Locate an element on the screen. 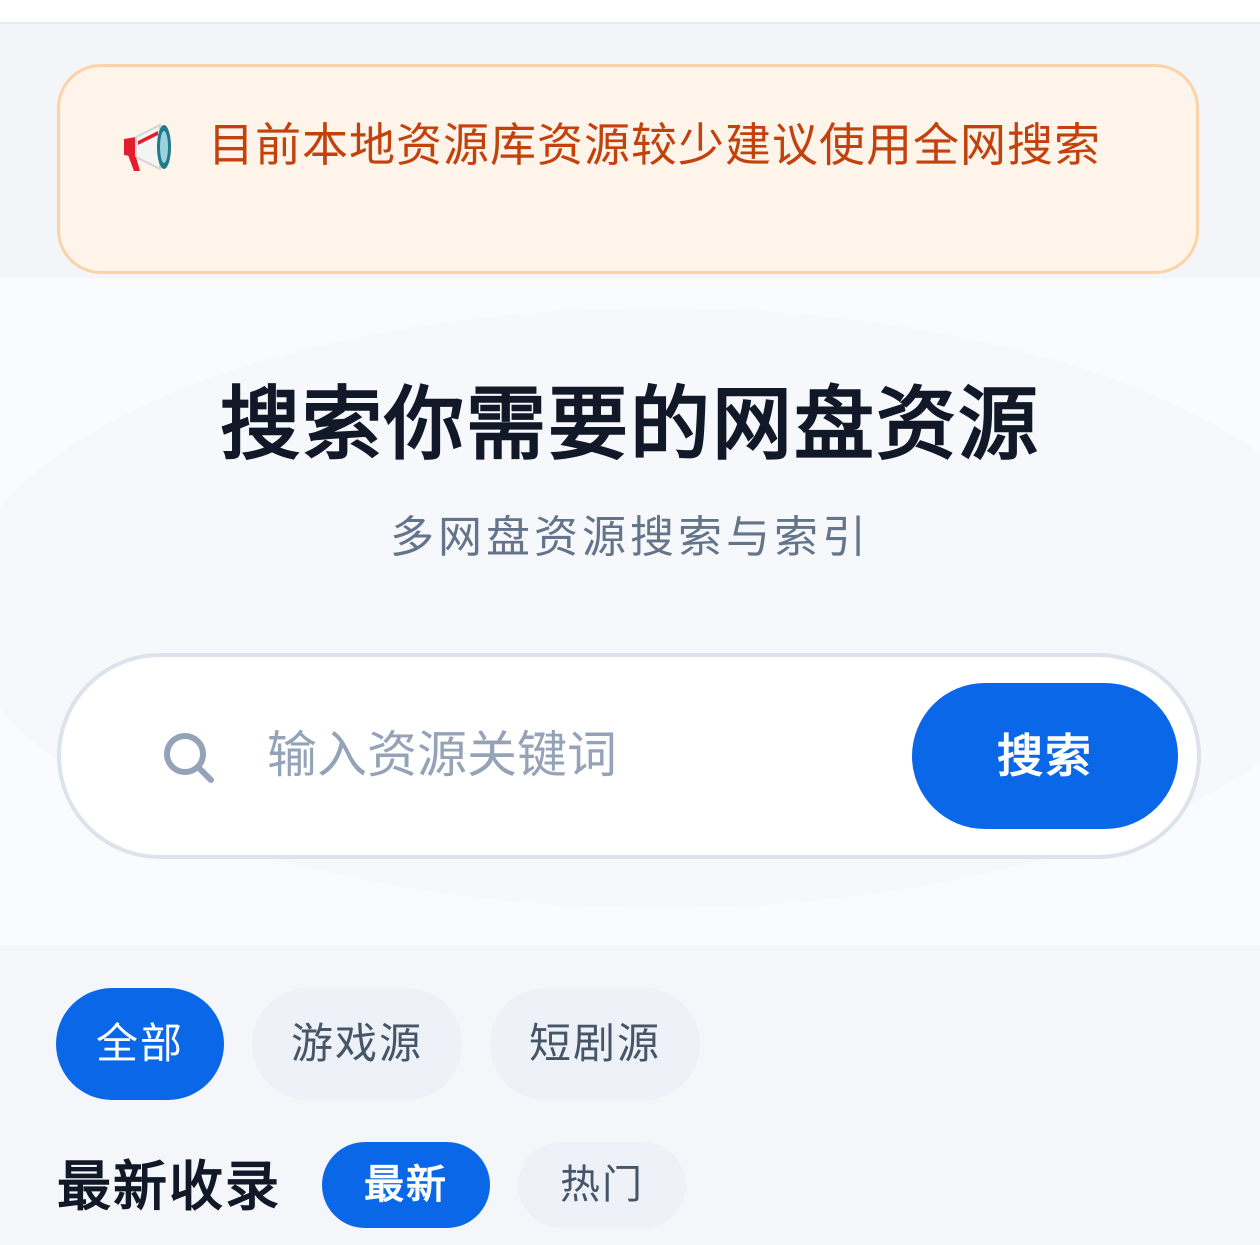 The width and height of the screenshot is (1260, 1245). category-tab-short-drama: 短剧源 is located at coordinates (595, 1044).